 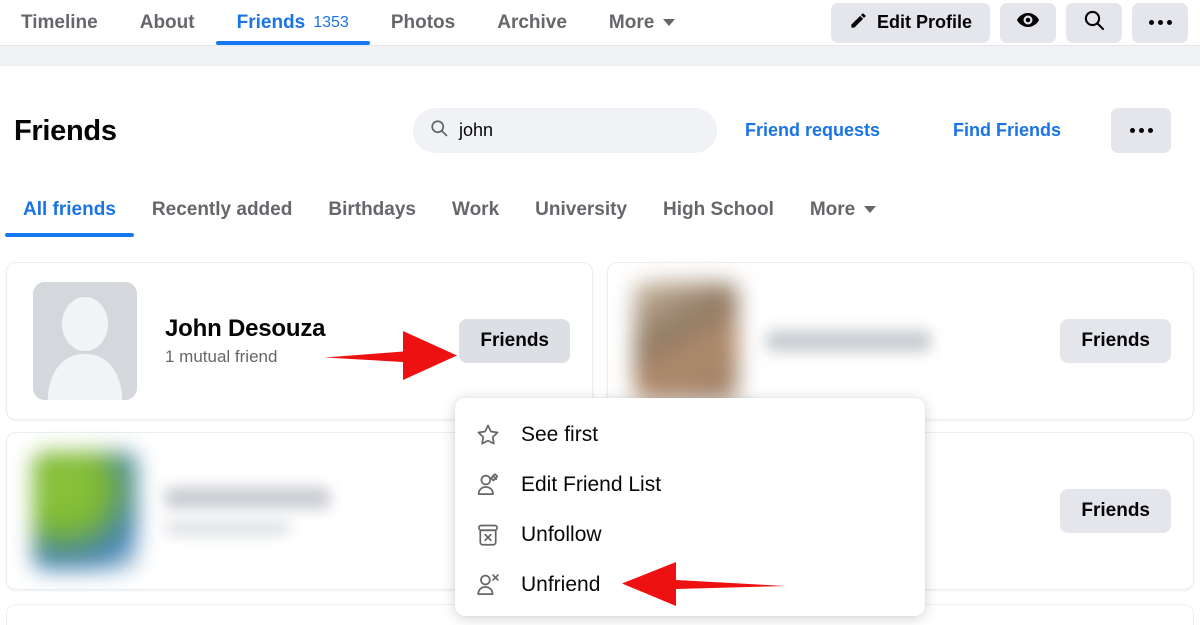 I want to click on view-as-button, so click(x=1028, y=22).